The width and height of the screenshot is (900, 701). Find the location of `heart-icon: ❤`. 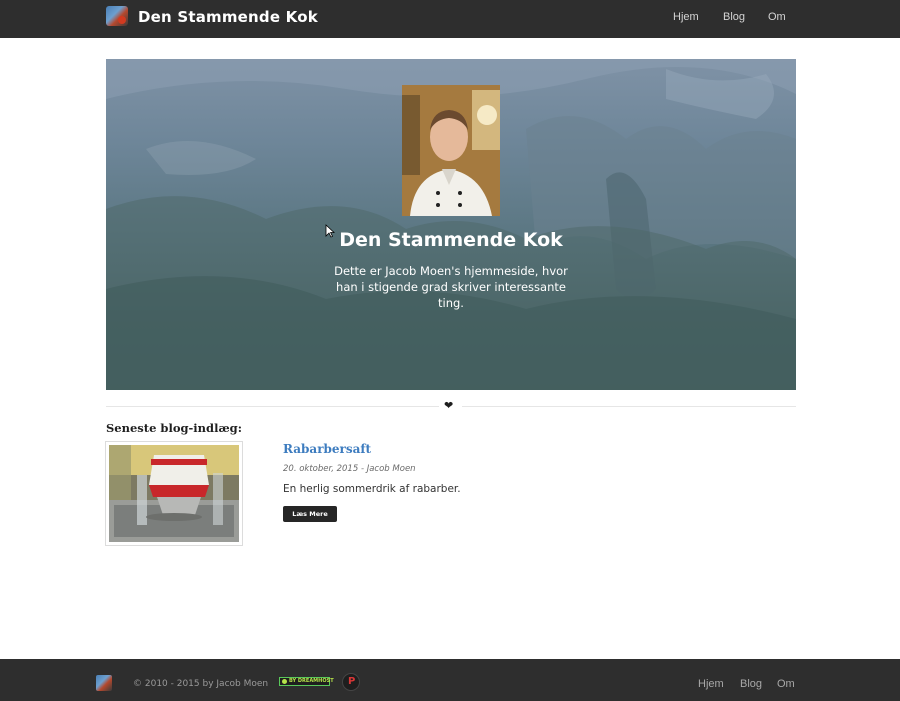

heart-icon: ❤ is located at coordinates (449, 405).